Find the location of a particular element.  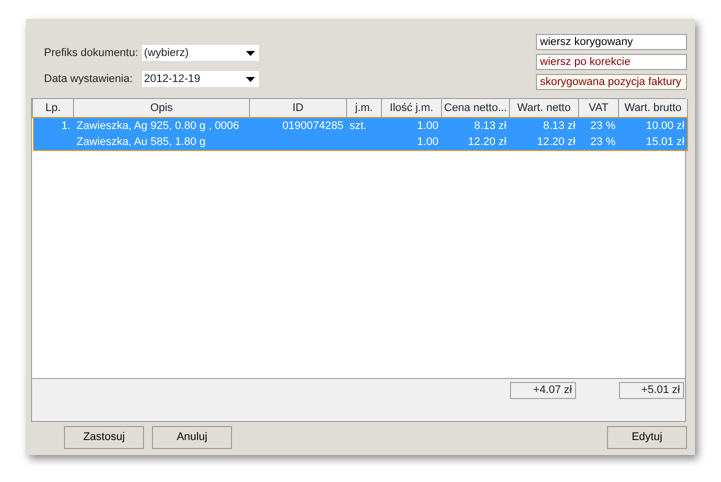

total-field: +4.07 zł is located at coordinates (543, 390).